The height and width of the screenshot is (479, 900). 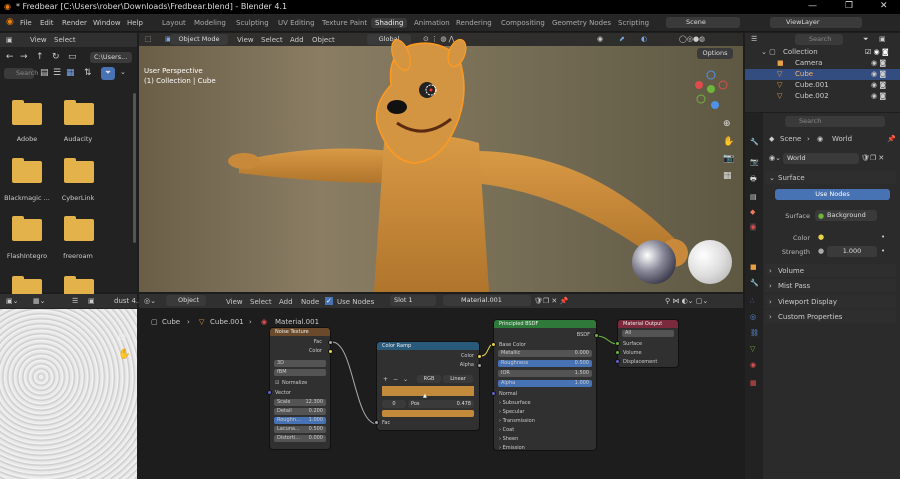 I want to click on menu-help: Help, so click(x=135, y=23).